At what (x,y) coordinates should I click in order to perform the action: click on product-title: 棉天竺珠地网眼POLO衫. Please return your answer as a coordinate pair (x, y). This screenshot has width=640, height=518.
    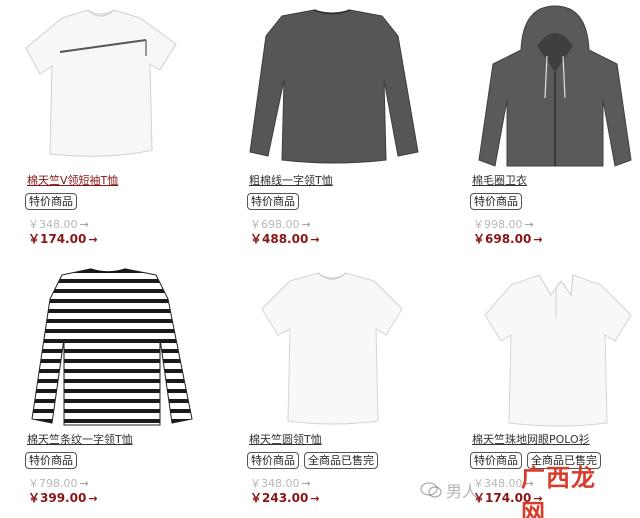
    Looking at the image, I should click on (531, 439).